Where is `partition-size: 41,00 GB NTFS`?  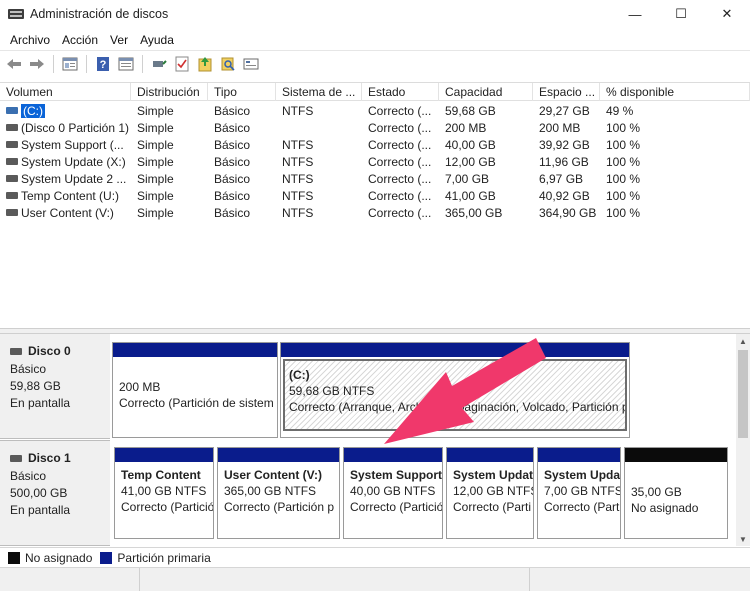 partition-size: 41,00 GB NTFS is located at coordinates (164, 491).